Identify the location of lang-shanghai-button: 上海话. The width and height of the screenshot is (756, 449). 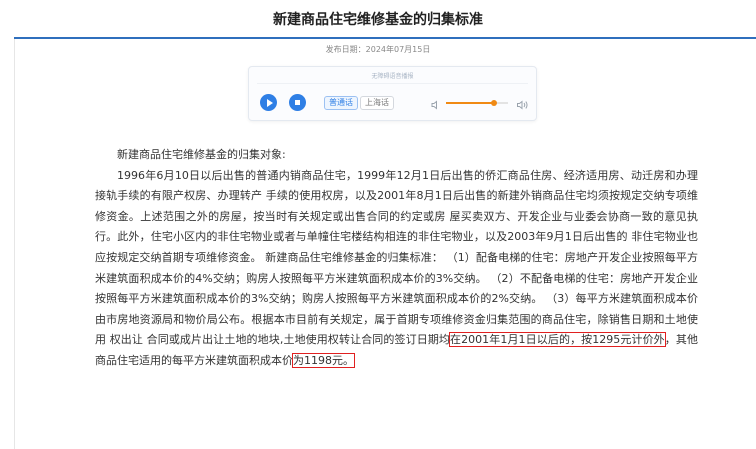
(377, 103).